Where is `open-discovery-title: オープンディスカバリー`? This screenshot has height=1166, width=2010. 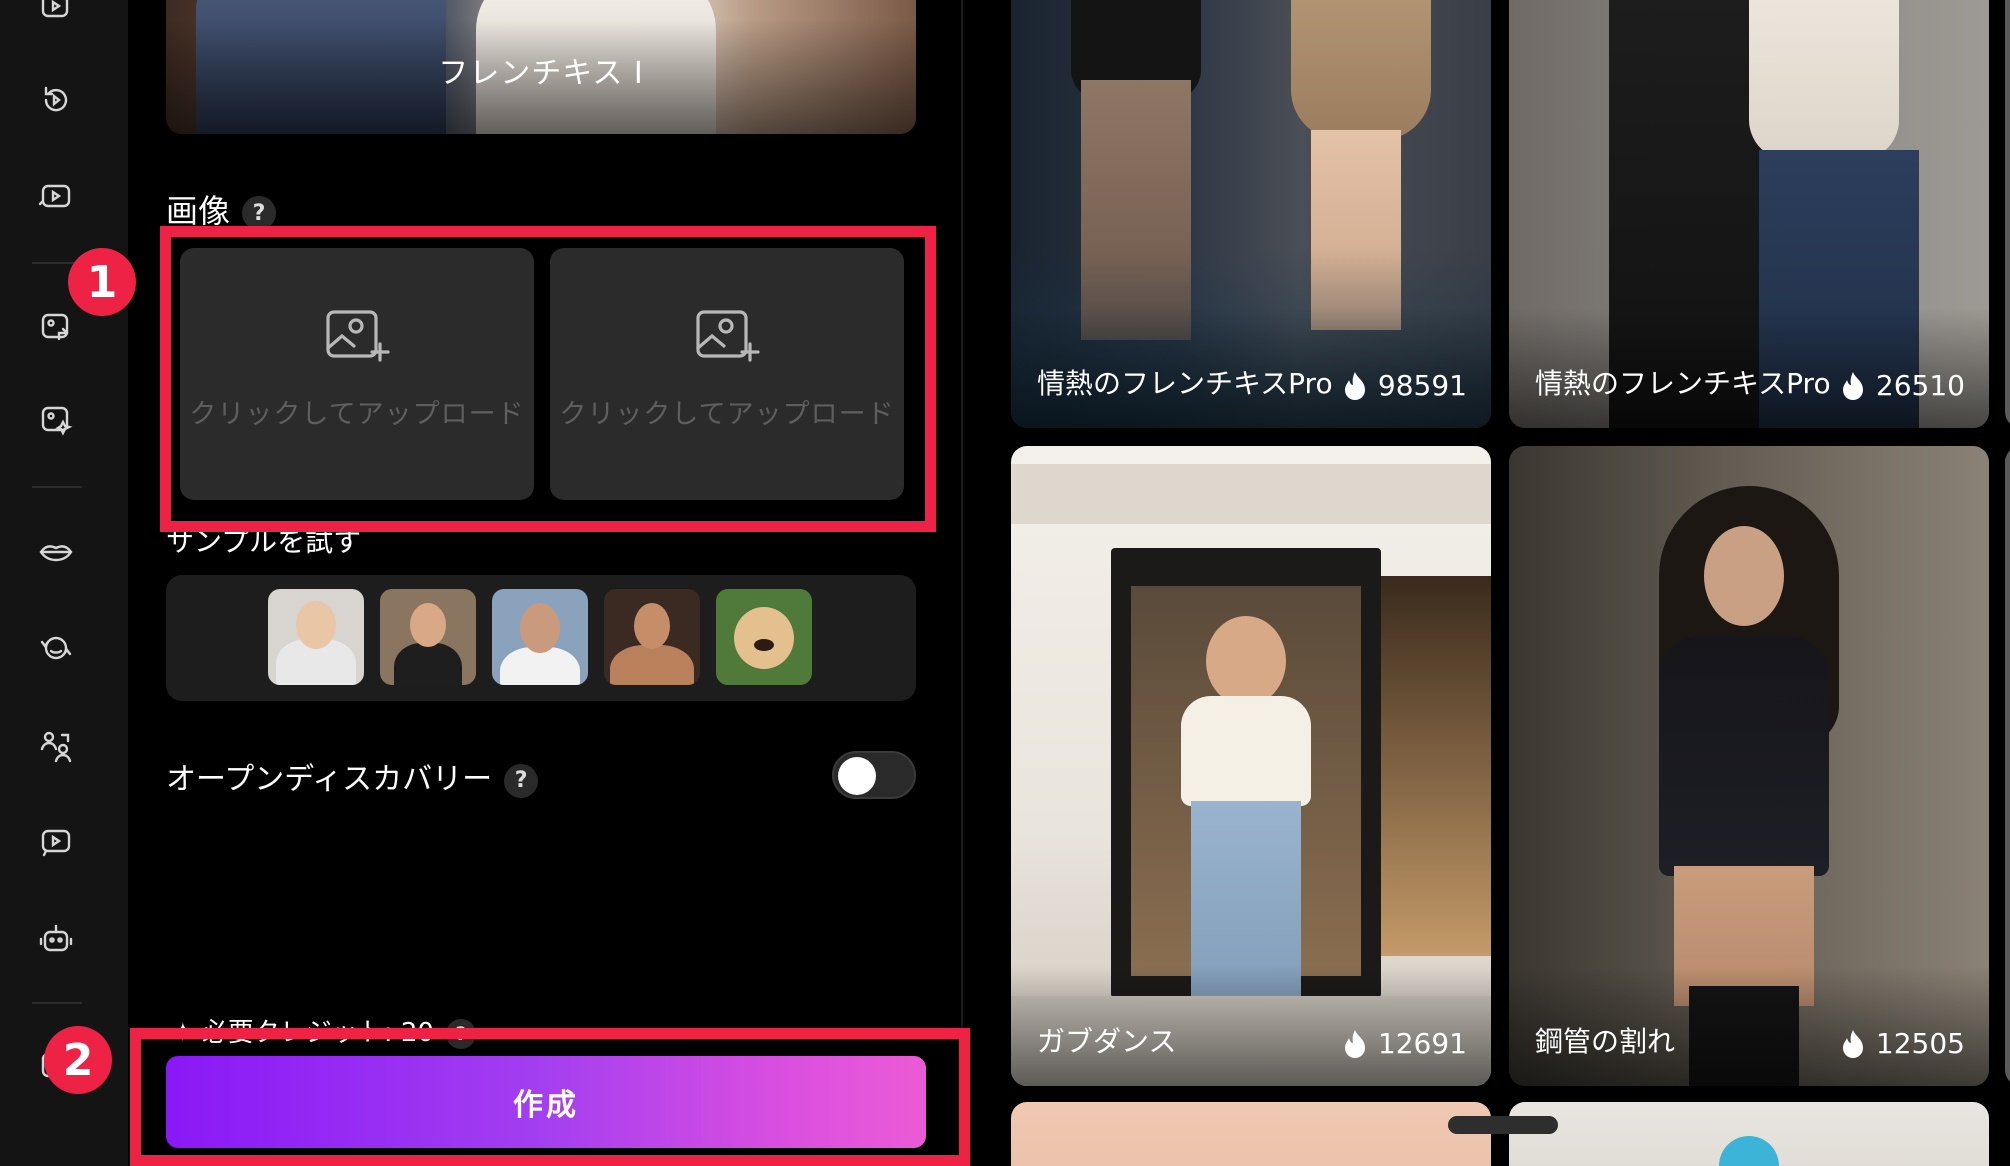 open-discovery-title: オープンディスカバリー is located at coordinates (329, 779).